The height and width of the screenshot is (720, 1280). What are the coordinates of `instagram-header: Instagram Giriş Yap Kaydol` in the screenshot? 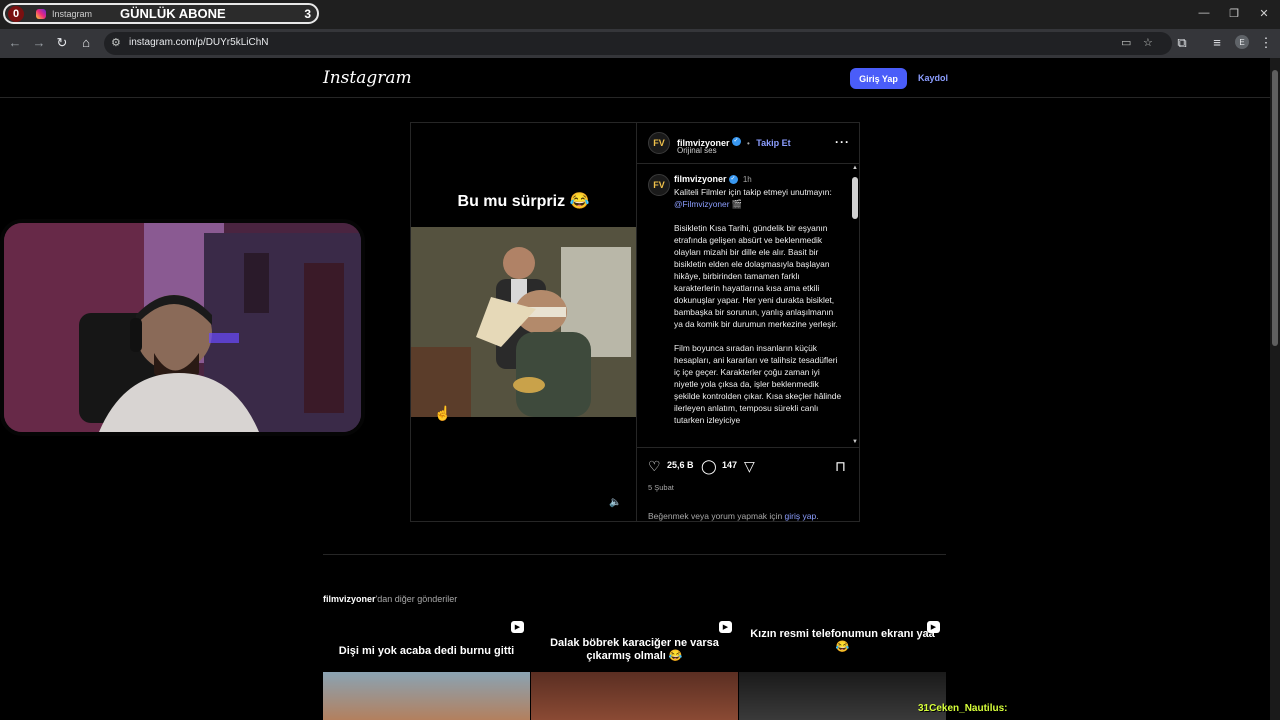 It's located at (635, 78).